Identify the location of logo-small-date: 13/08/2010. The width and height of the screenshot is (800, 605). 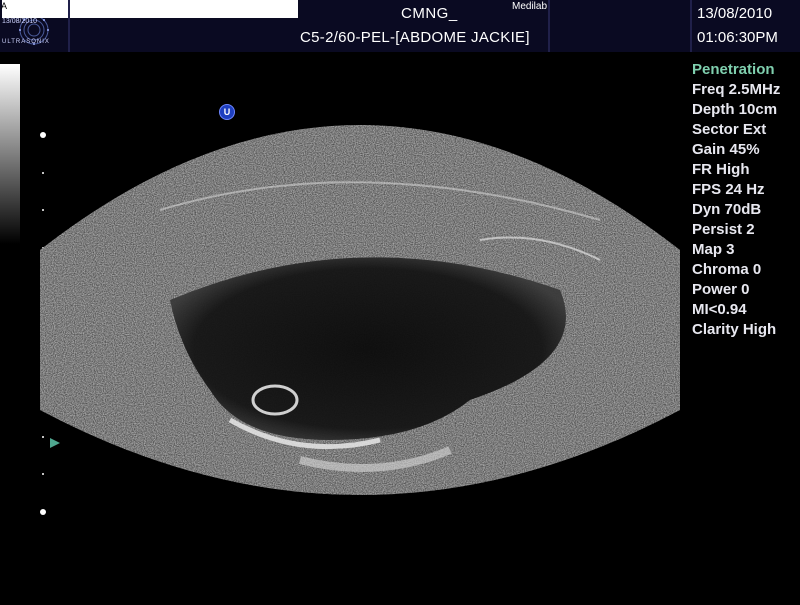
(20, 21).